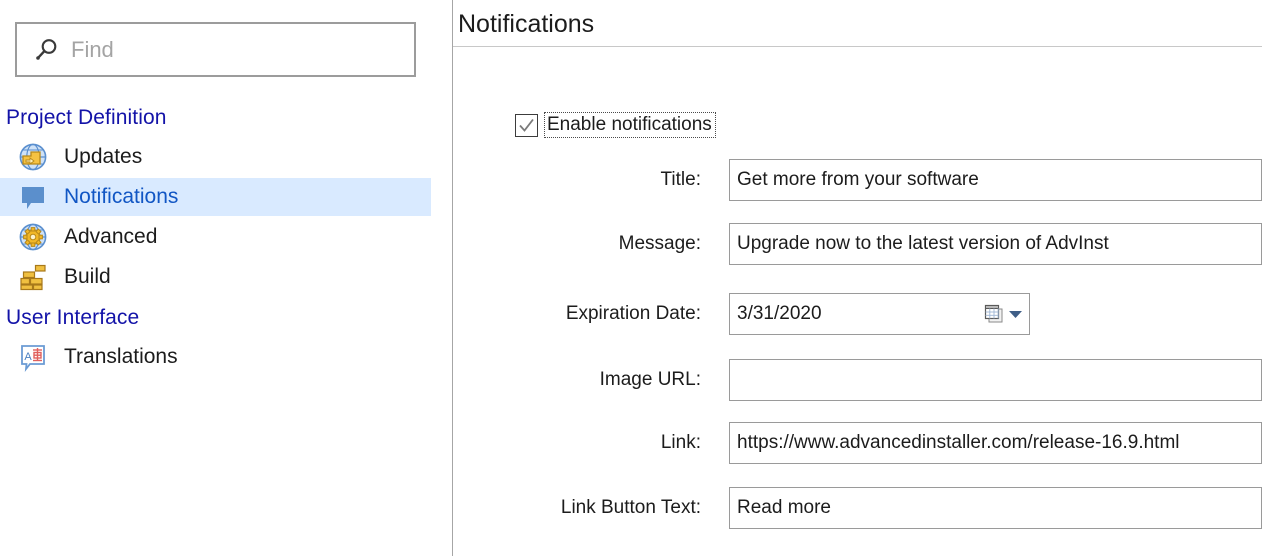 Image resolution: width=1262 pixels, height=556 pixels. What do you see at coordinates (87, 276) in the screenshot?
I see `sidebar-item-label: Build` at bounding box center [87, 276].